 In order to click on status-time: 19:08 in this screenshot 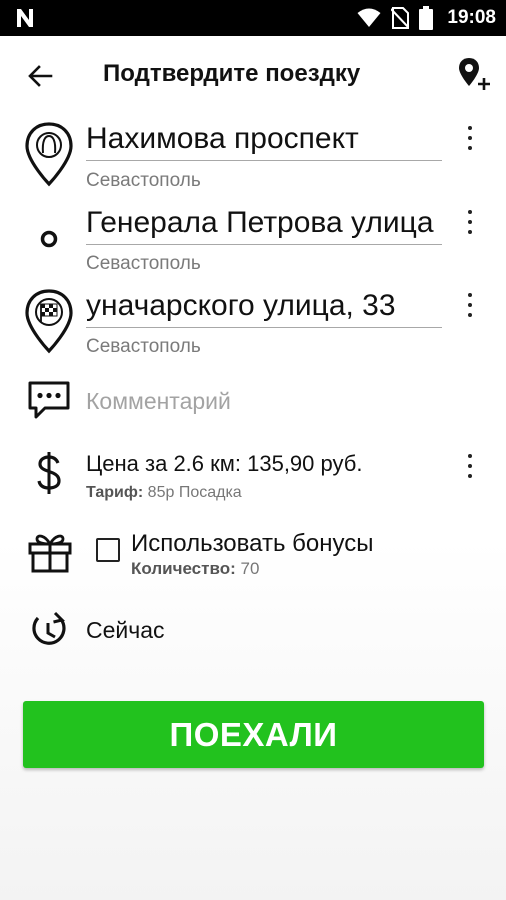, I will do `click(471, 17)`.